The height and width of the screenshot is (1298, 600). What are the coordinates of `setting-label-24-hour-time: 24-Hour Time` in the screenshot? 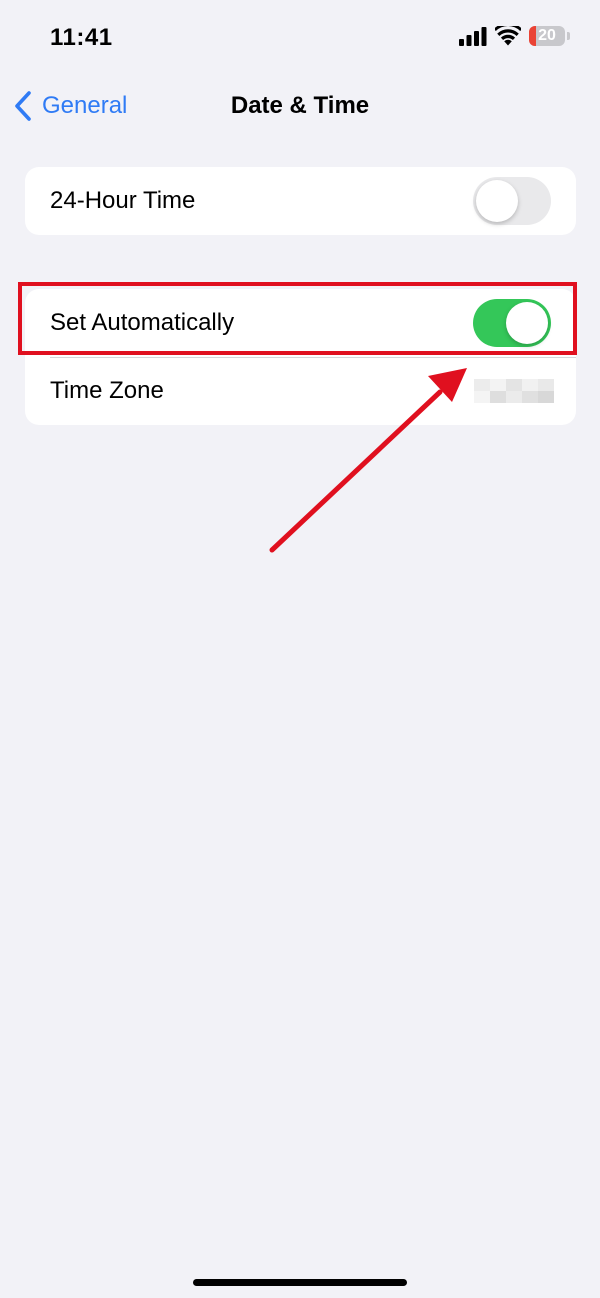 It's located at (123, 200).